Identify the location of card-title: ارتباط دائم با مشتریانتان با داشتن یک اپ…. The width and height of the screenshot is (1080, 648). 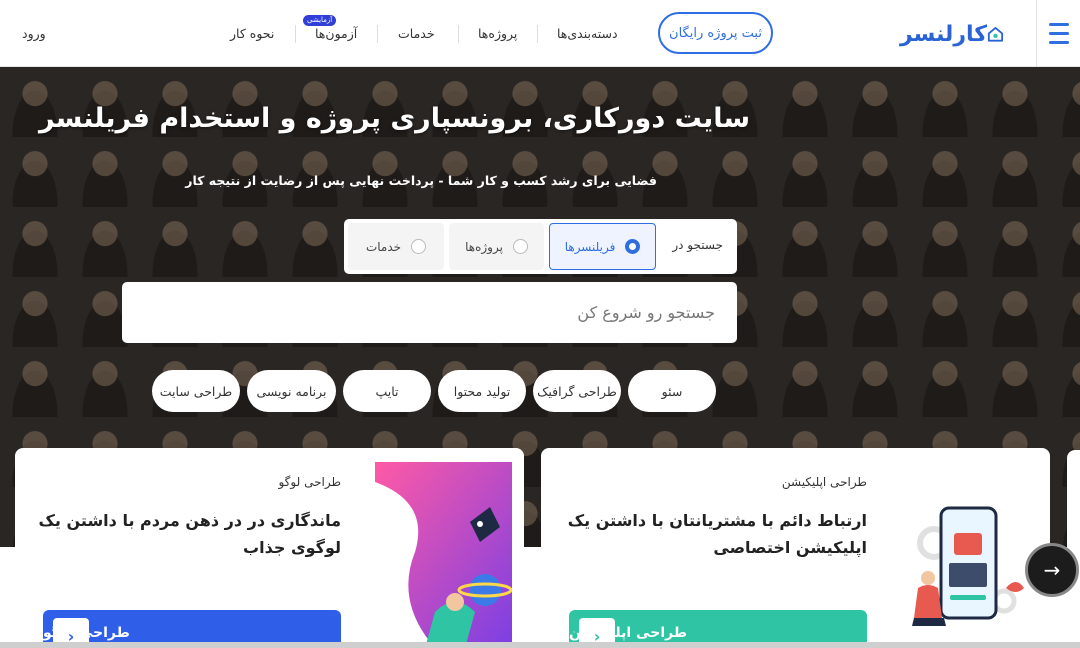
(717, 534).